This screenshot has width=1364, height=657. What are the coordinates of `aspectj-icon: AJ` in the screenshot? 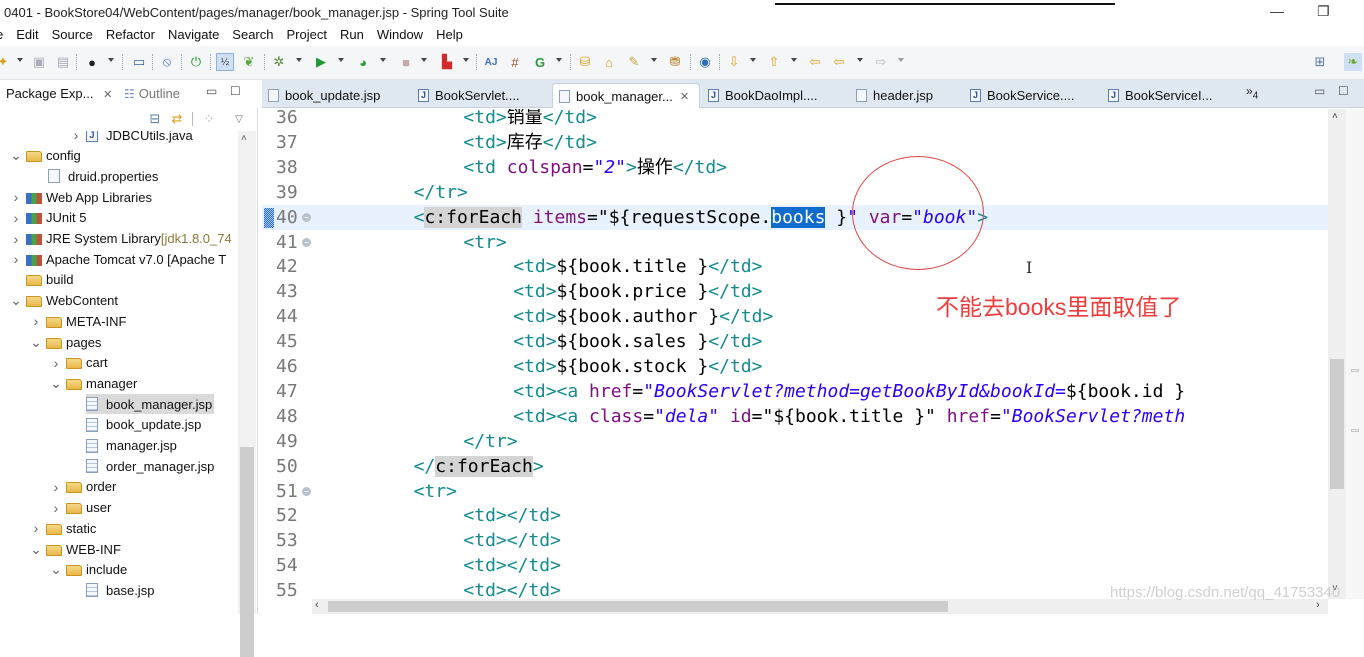 It's located at (491, 62).